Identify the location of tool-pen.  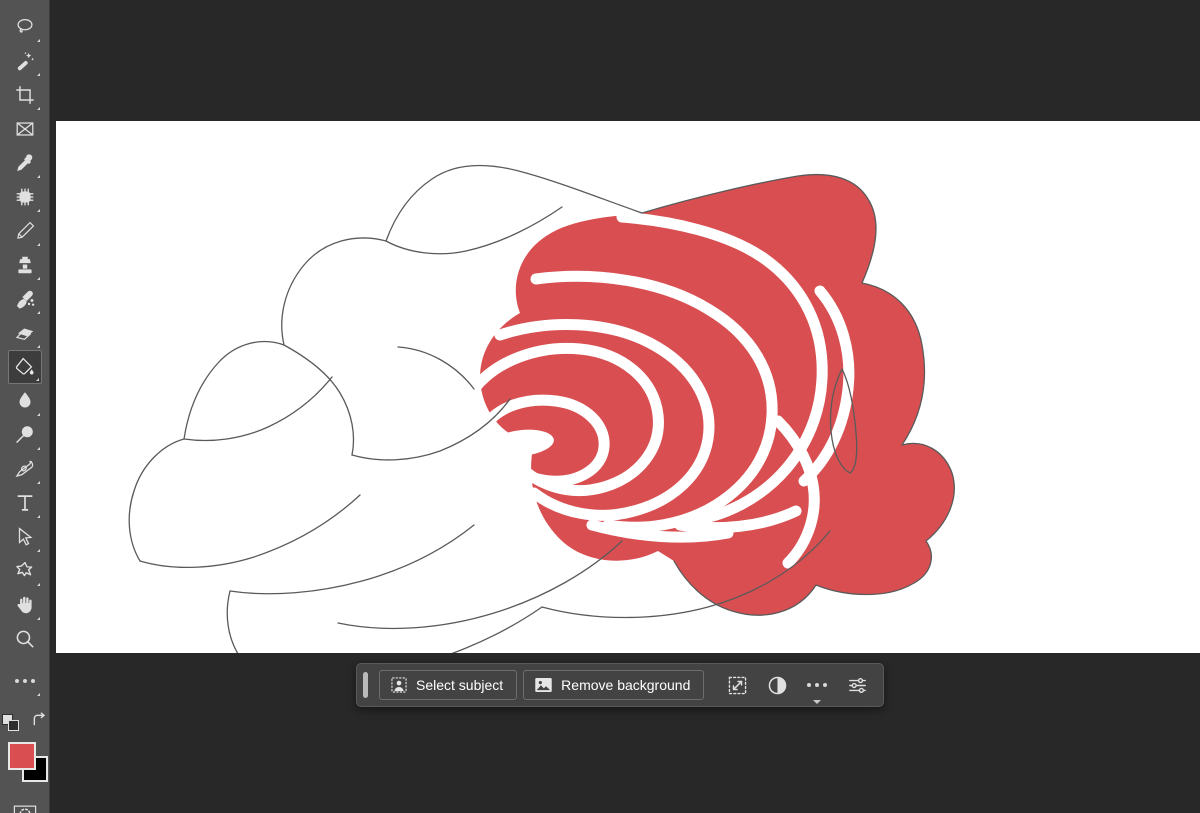
(25, 469).